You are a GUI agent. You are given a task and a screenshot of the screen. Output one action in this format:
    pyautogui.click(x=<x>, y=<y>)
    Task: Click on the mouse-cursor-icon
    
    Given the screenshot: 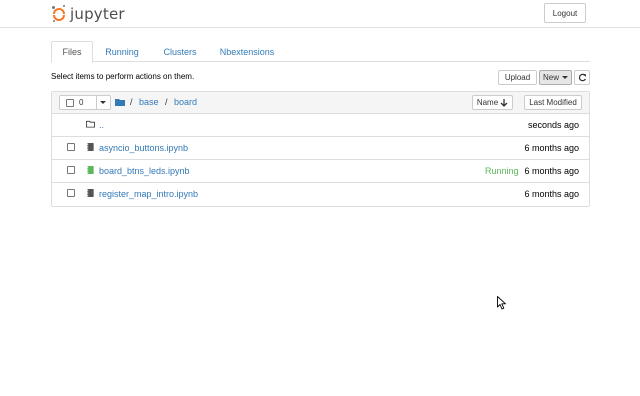 What is the action you would take?
    pyautogui.click(x=501, y=303)
    